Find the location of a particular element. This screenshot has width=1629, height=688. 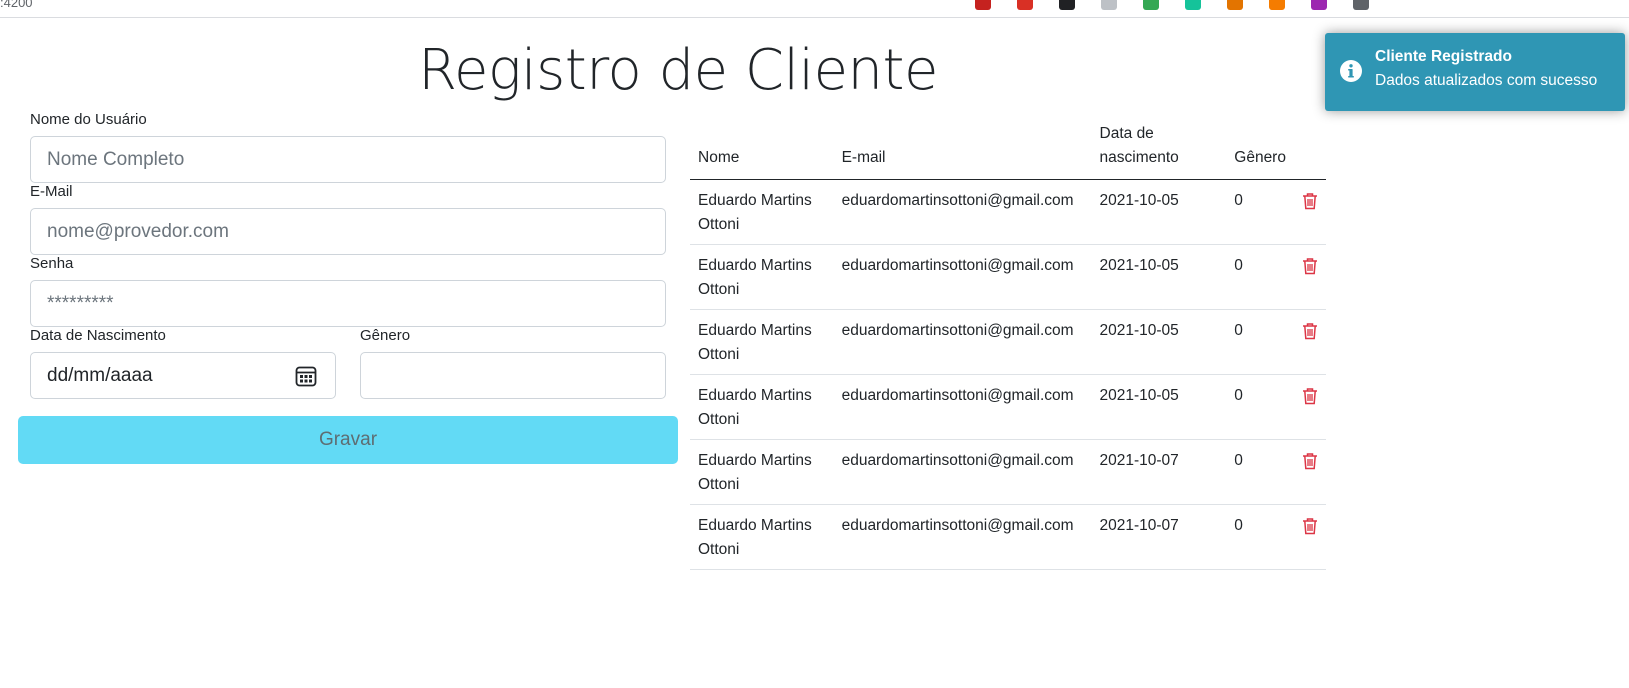

email-label: E-Mail is located at coordinates (51, 191).